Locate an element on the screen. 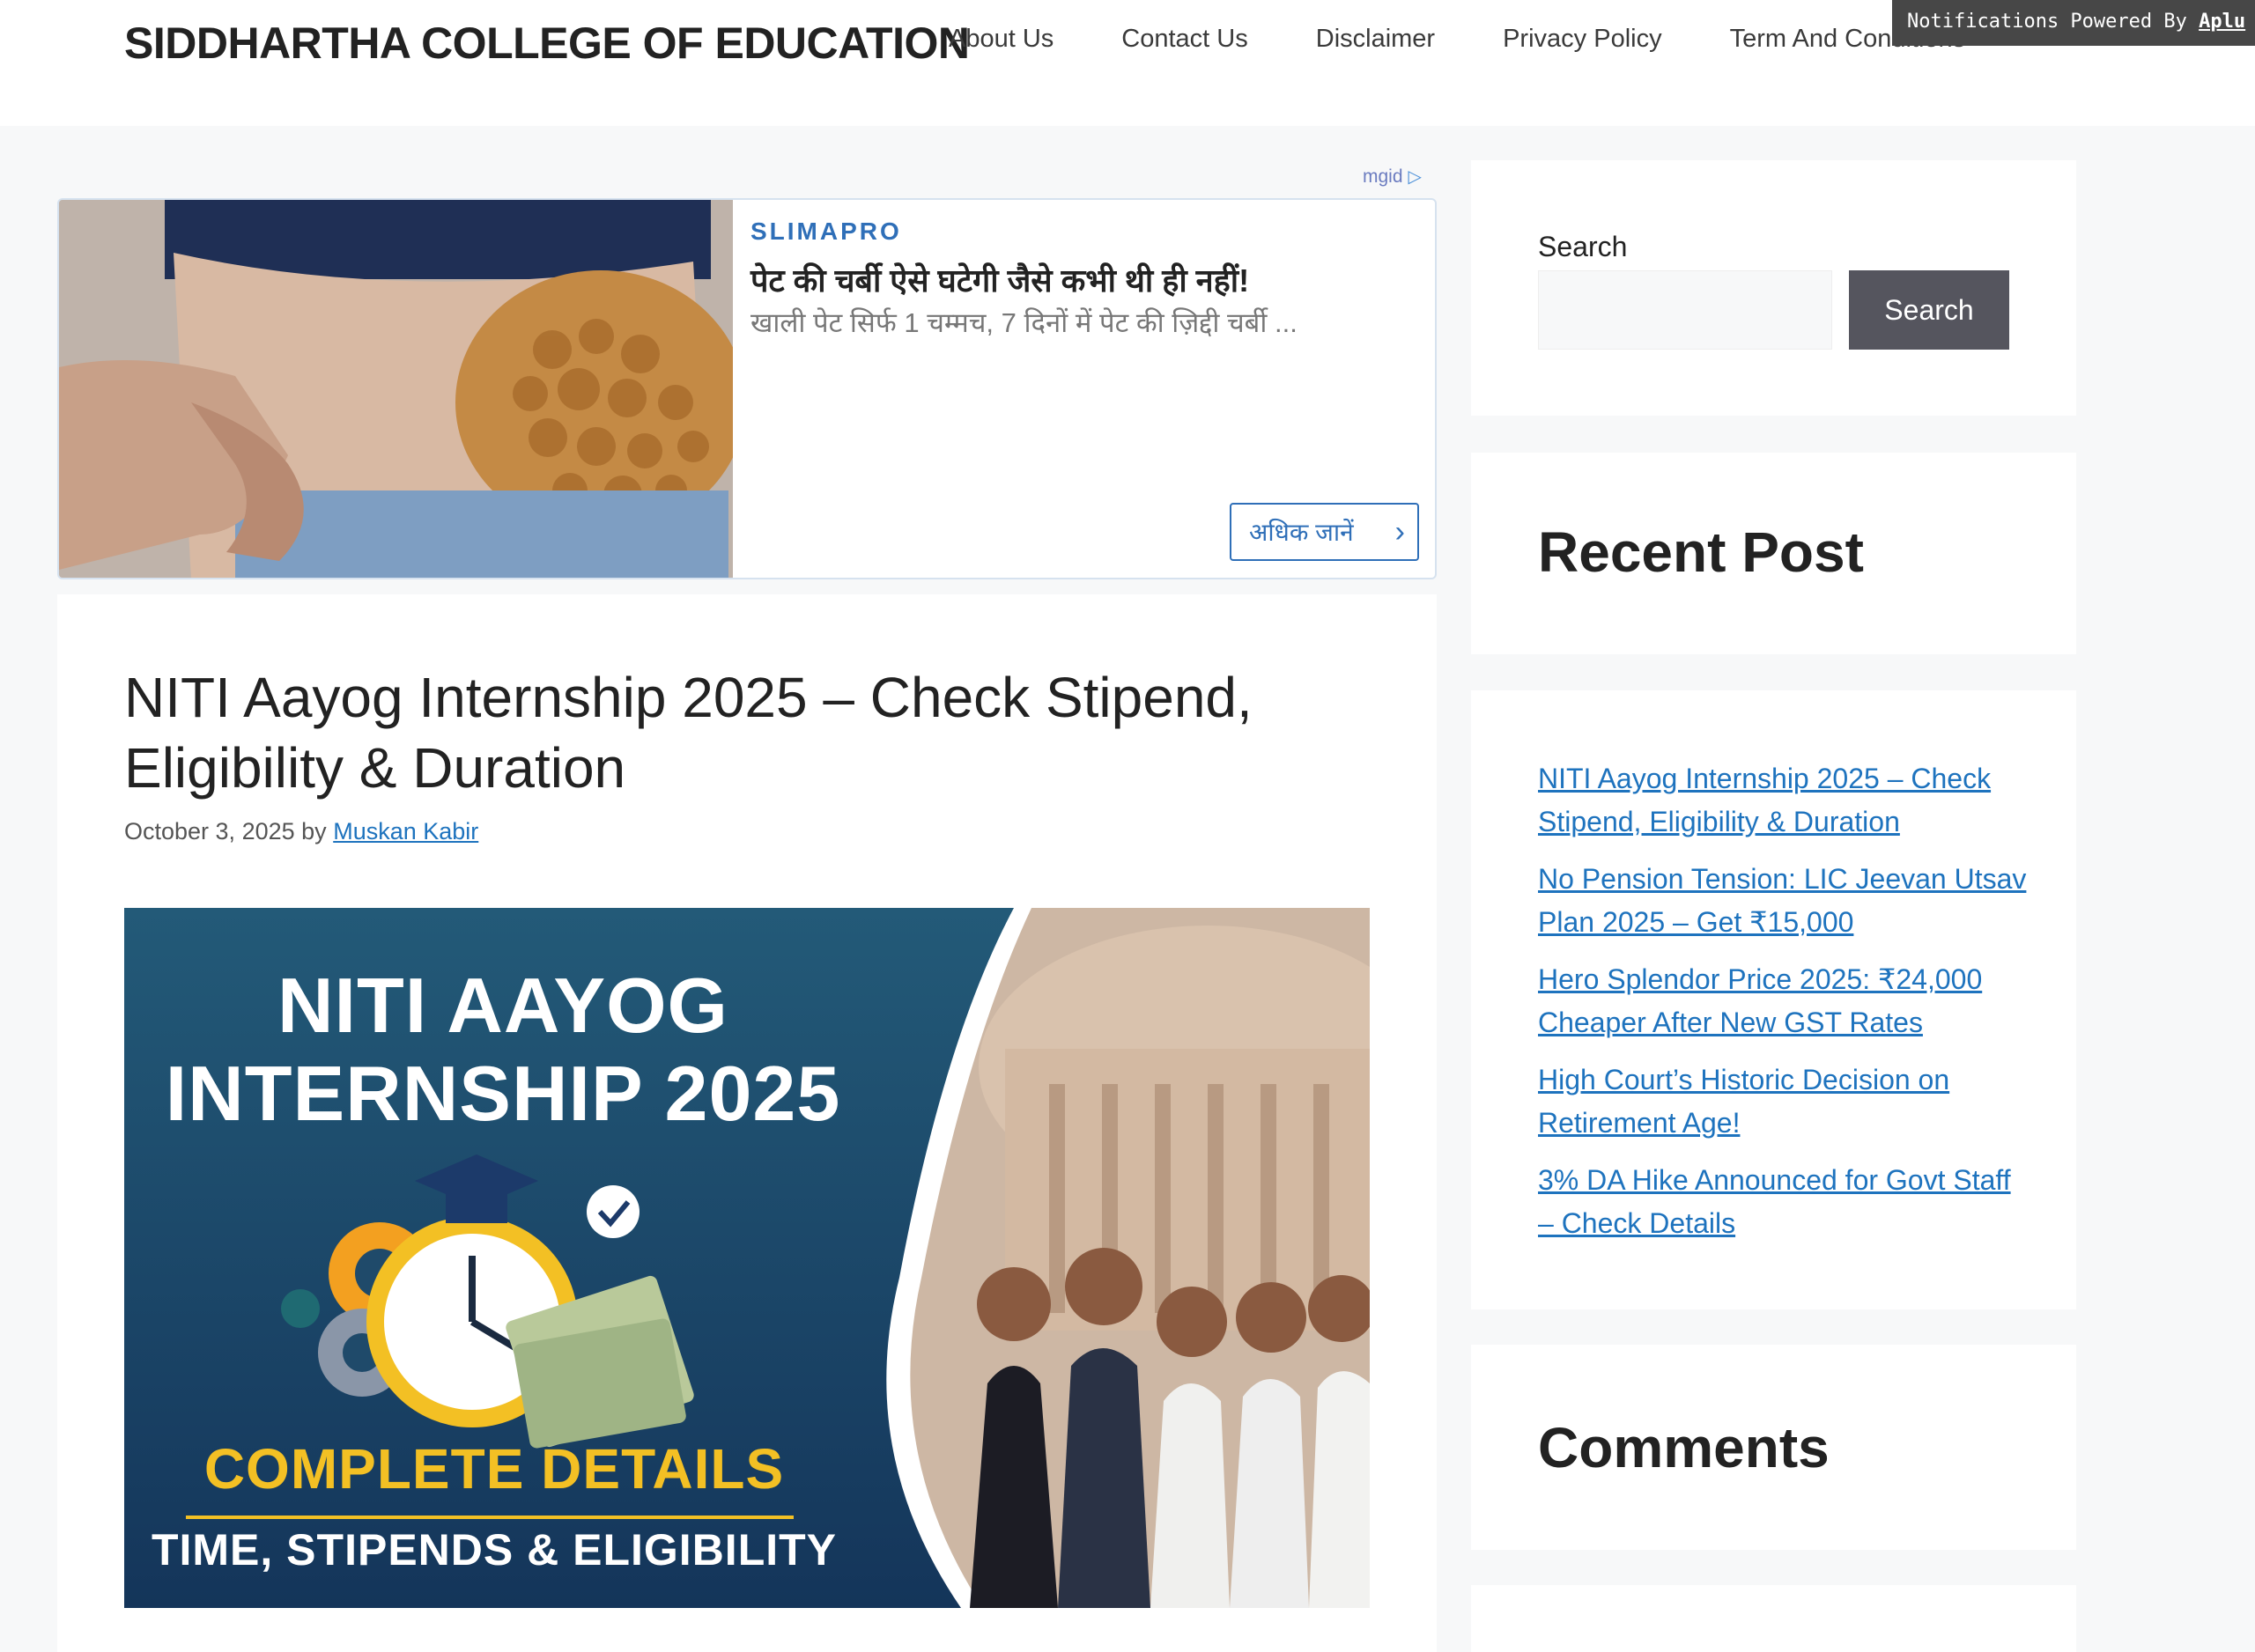 This screenshot has height=1652, width=2255. nav-disclaimer: Disclaimer is located at coordinates (1375, 39).